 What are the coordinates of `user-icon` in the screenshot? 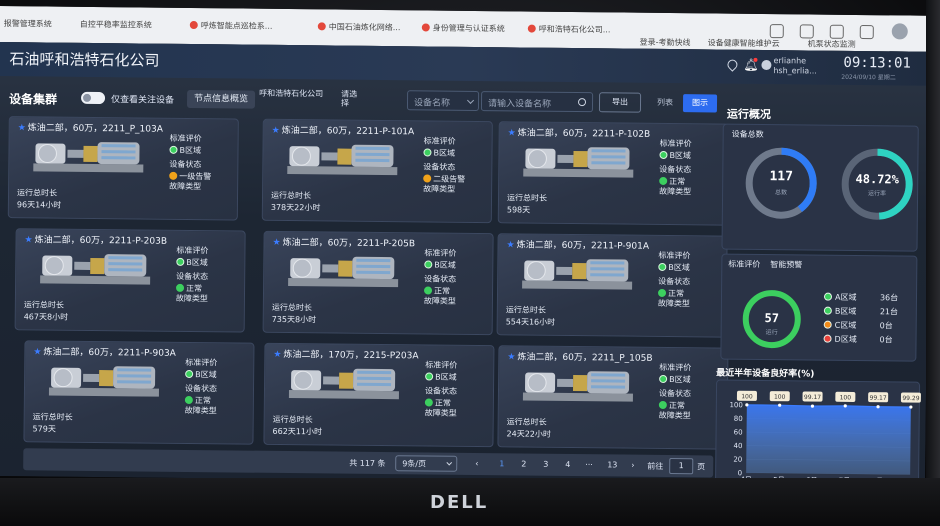 It's located at (766, 65).